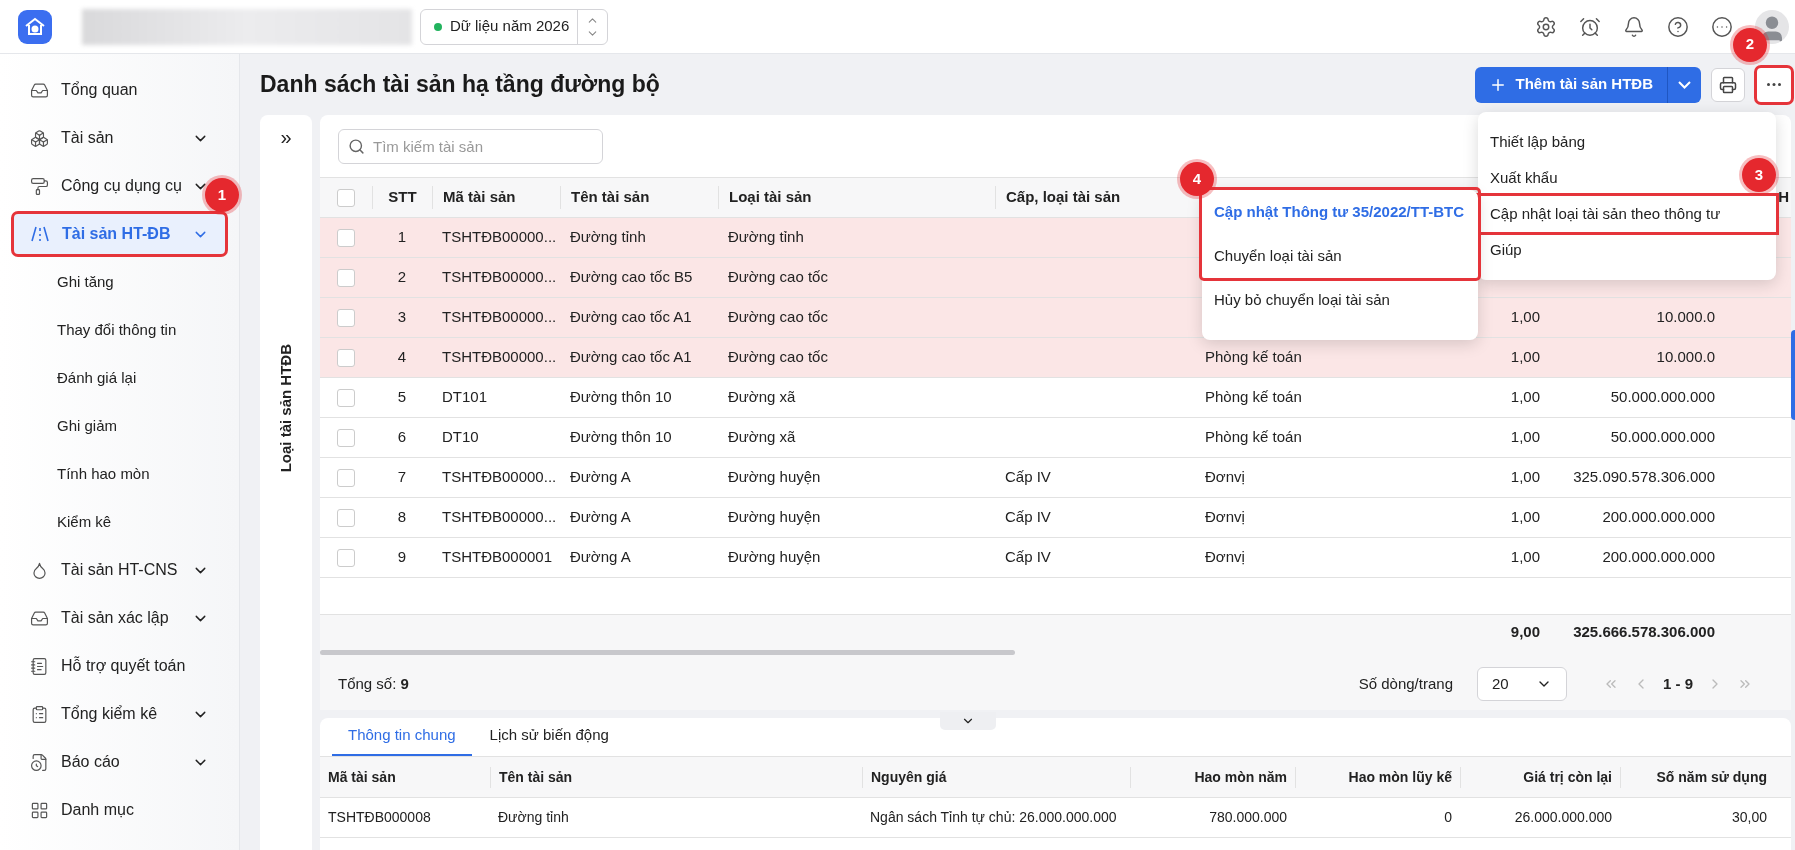  Describe the element at coordinates (1774, 84) in the screenshot. I see `more-button` at that location.